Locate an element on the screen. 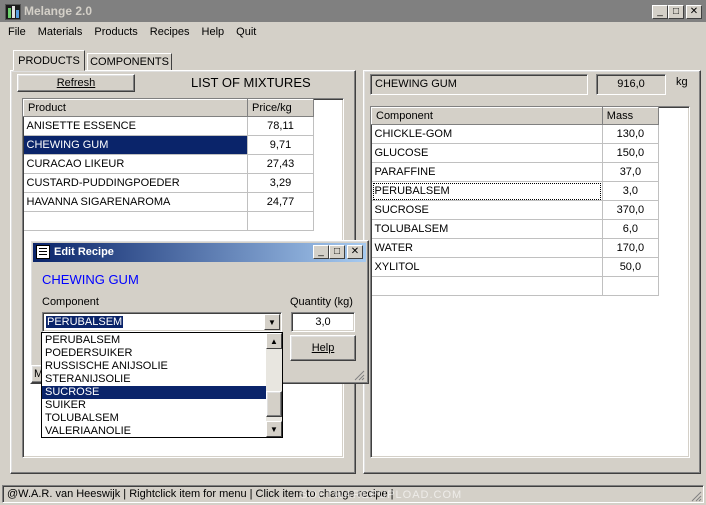  minimize-icon: _ is located at coordinates (321, 251).